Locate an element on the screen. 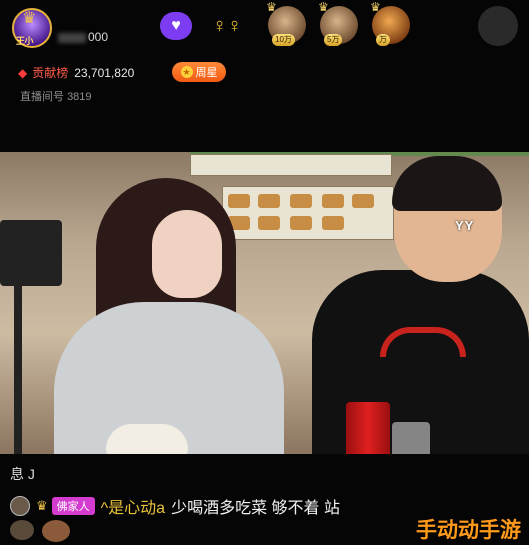 The width and height of the screenshot is (529, 545). viewer-avatar-3: ♛ 万 is located at coordinates (390, 23).